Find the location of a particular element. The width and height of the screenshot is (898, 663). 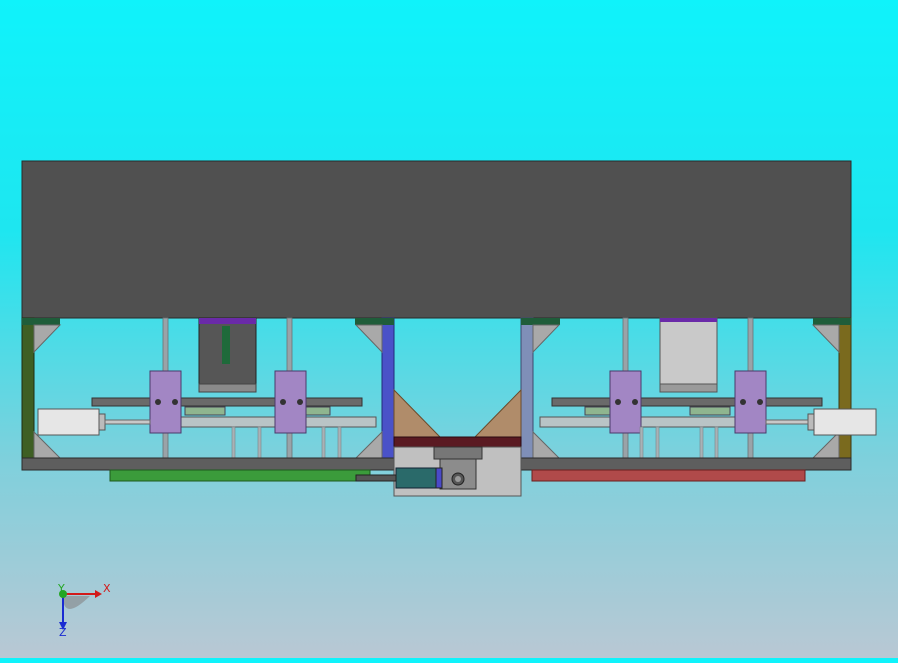

left-center-block-cap is located at coordinates (227, 321).